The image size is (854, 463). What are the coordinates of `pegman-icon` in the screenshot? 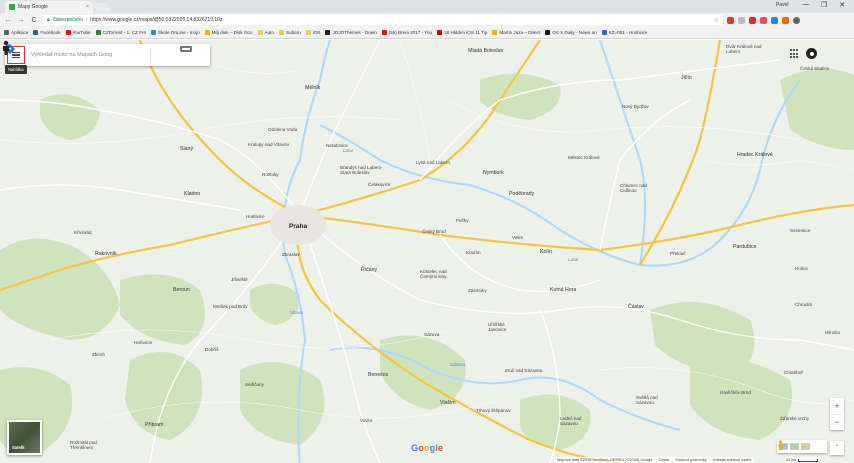 It's located at (6, 47).